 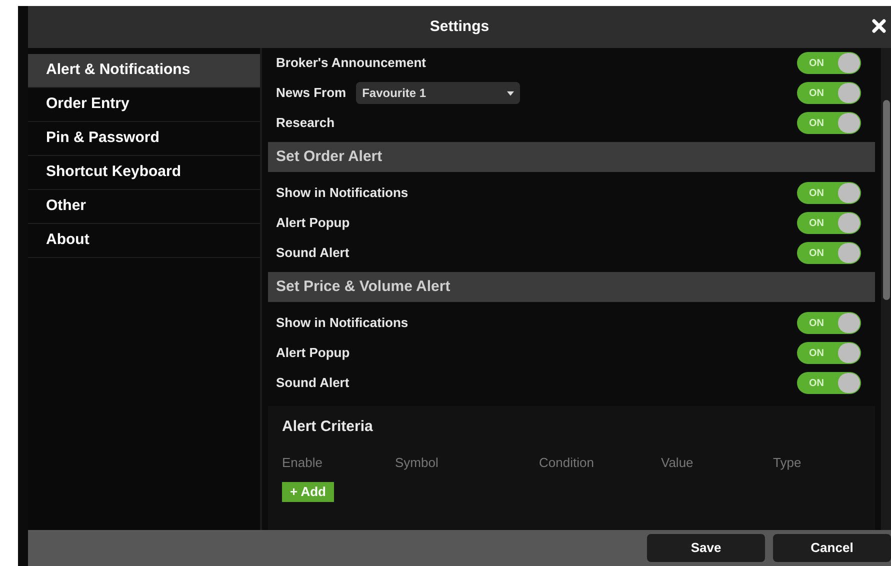 I want to click on close-icon, so click(x=879, y=26).